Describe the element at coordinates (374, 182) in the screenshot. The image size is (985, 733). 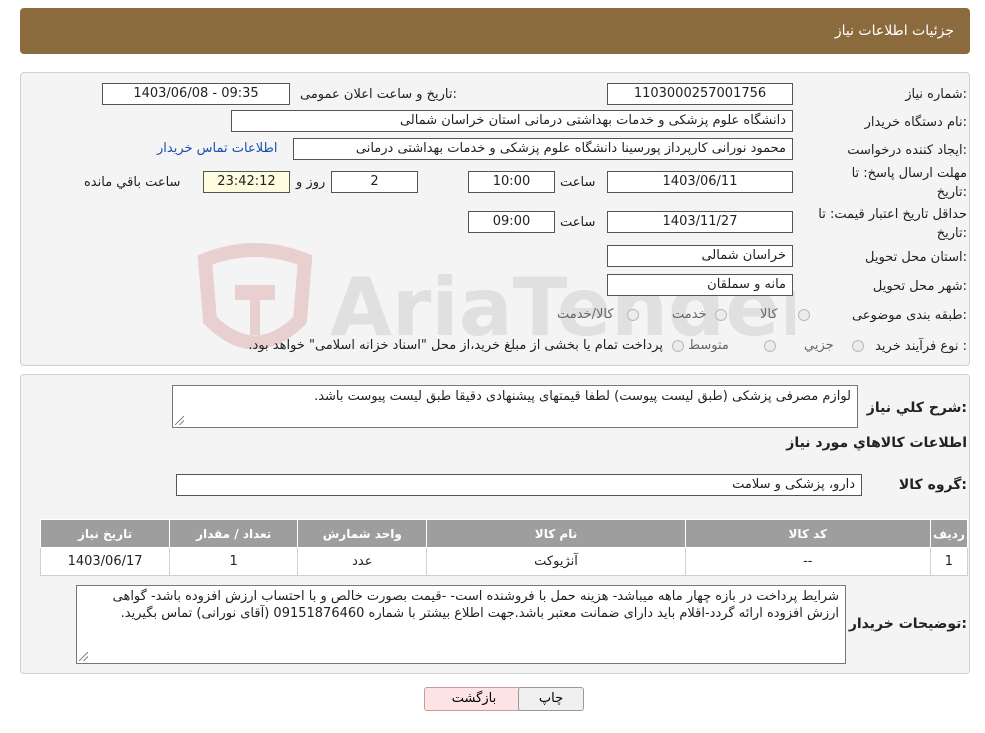
I see `days-field: 2` at that location.